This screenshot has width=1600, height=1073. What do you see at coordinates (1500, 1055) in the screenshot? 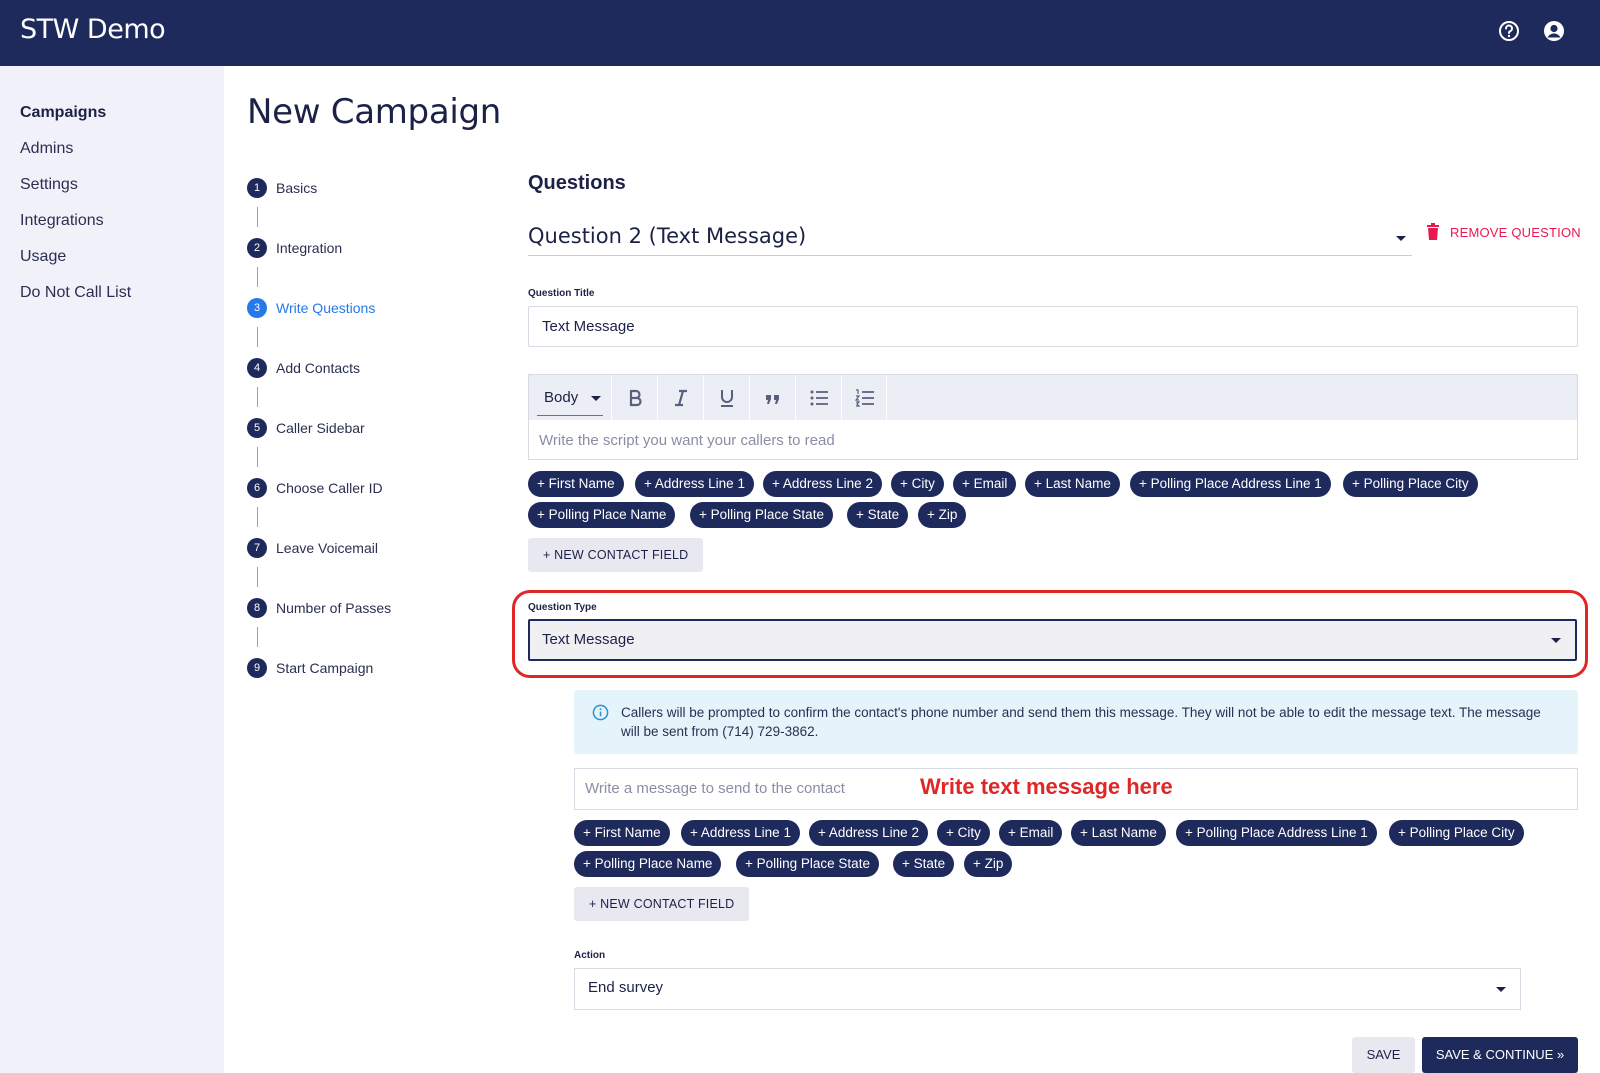
I see `save-continue-button: SAVE & CONTINUE »` at bounding box center [1500, 1055].